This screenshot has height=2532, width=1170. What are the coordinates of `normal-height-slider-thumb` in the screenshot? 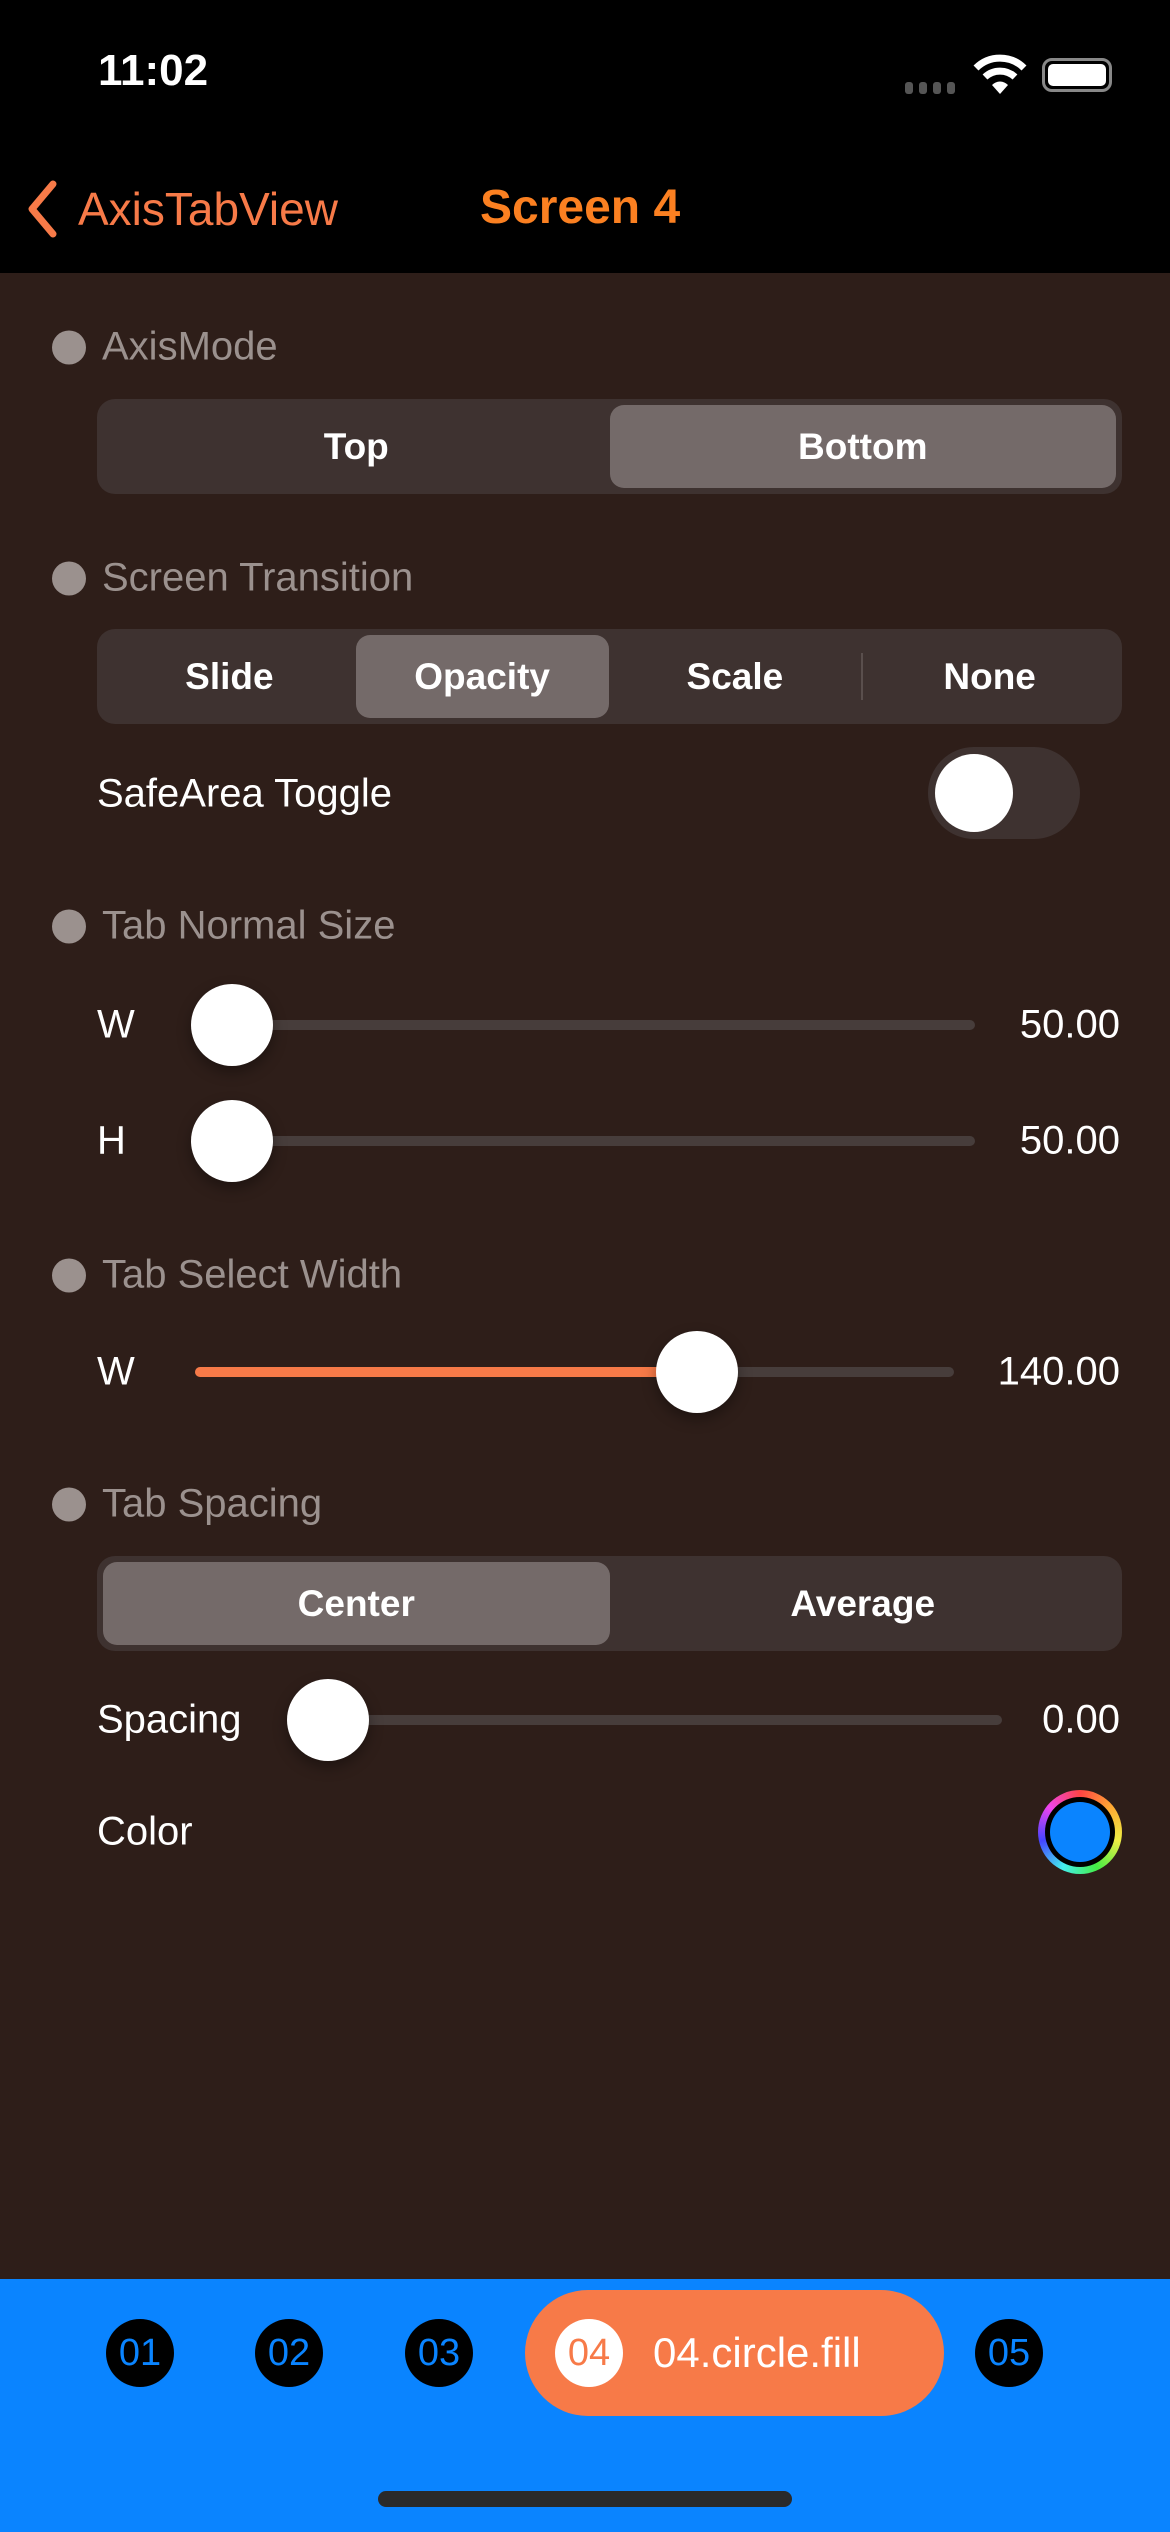 It's located at (232, 1141).